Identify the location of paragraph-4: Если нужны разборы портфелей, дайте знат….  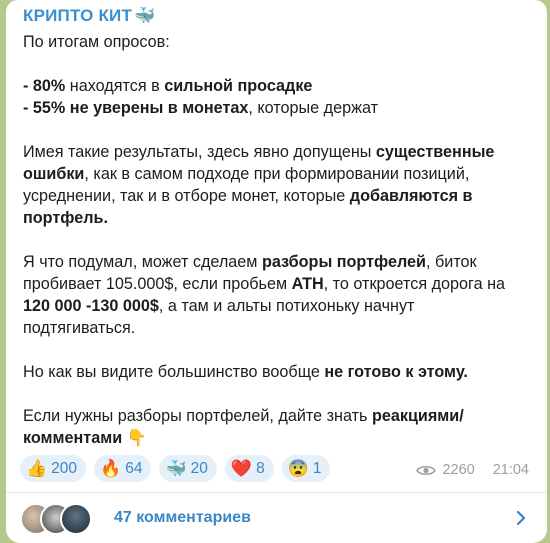
(243, 427).